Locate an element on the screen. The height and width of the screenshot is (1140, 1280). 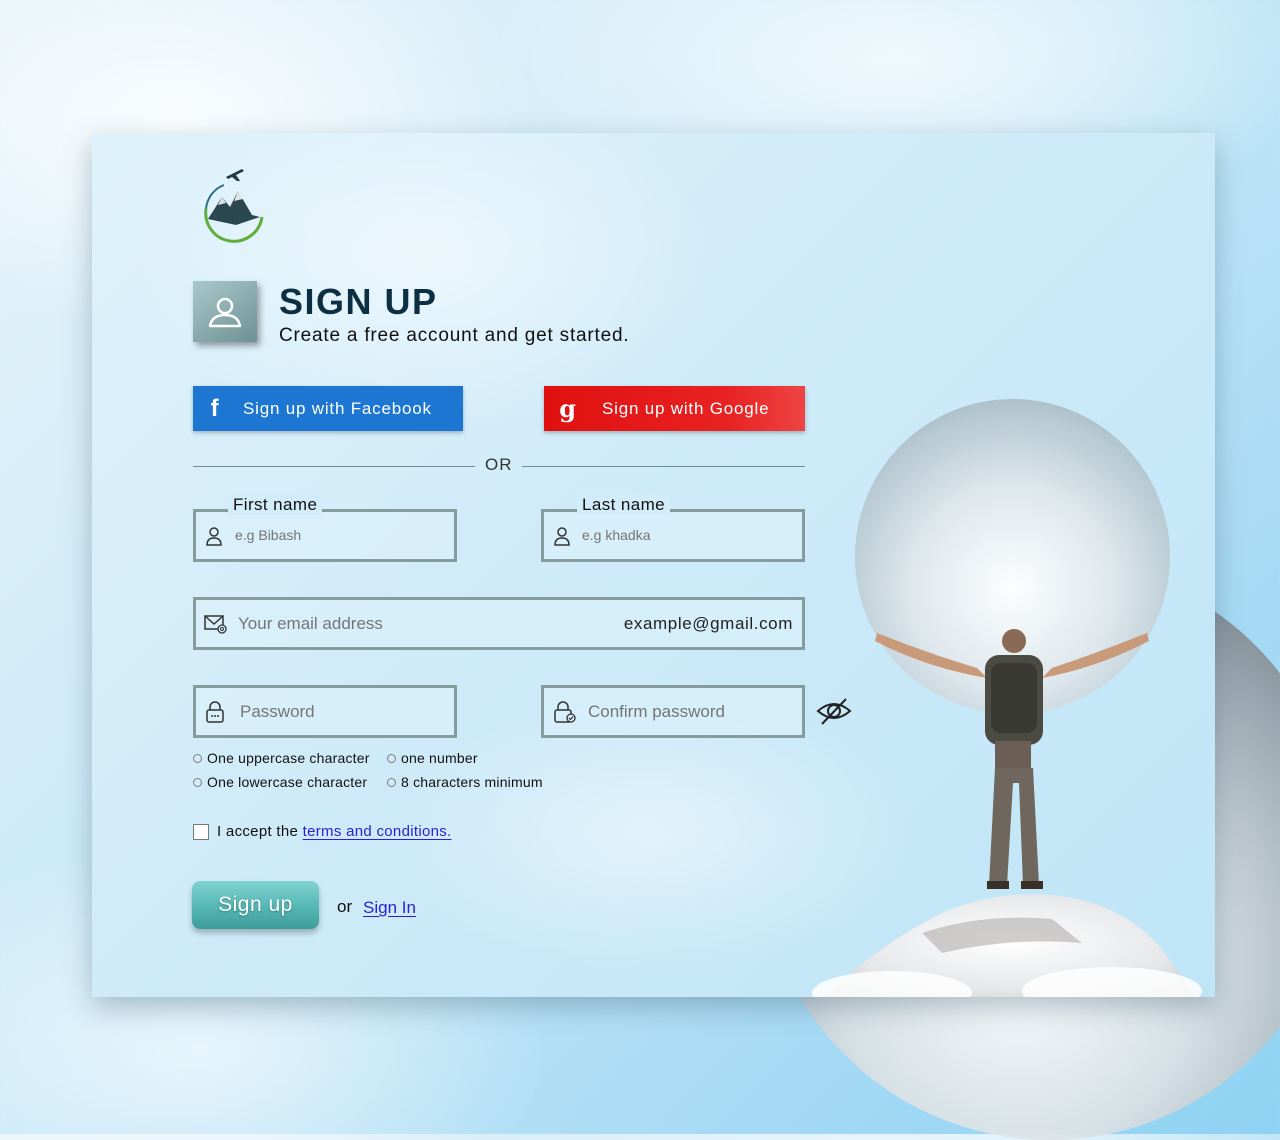
requirement-uppercase: One uppercase character is located at coordinates (281, 758).